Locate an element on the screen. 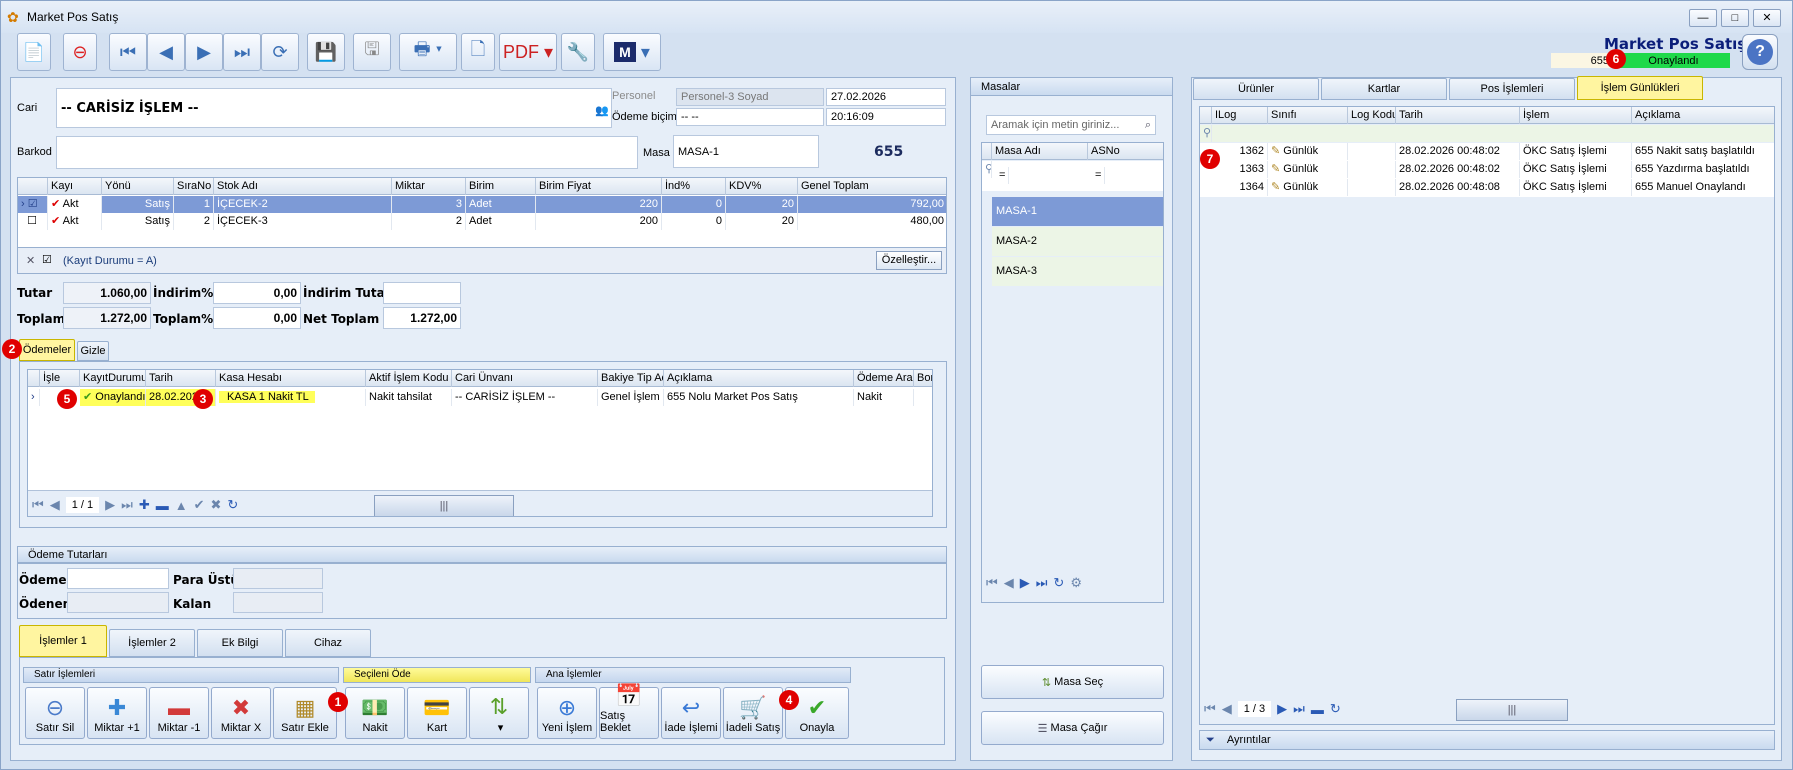  filter-checkbox: ☑ is located at coordinates (47, 259).